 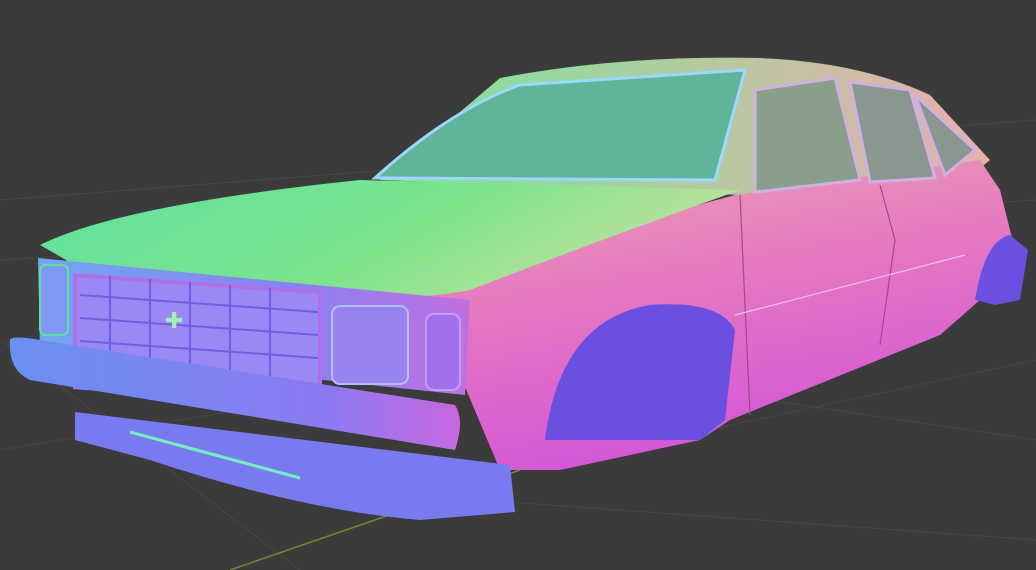 I want to click on turn-signal, so click(x=443, y=352).